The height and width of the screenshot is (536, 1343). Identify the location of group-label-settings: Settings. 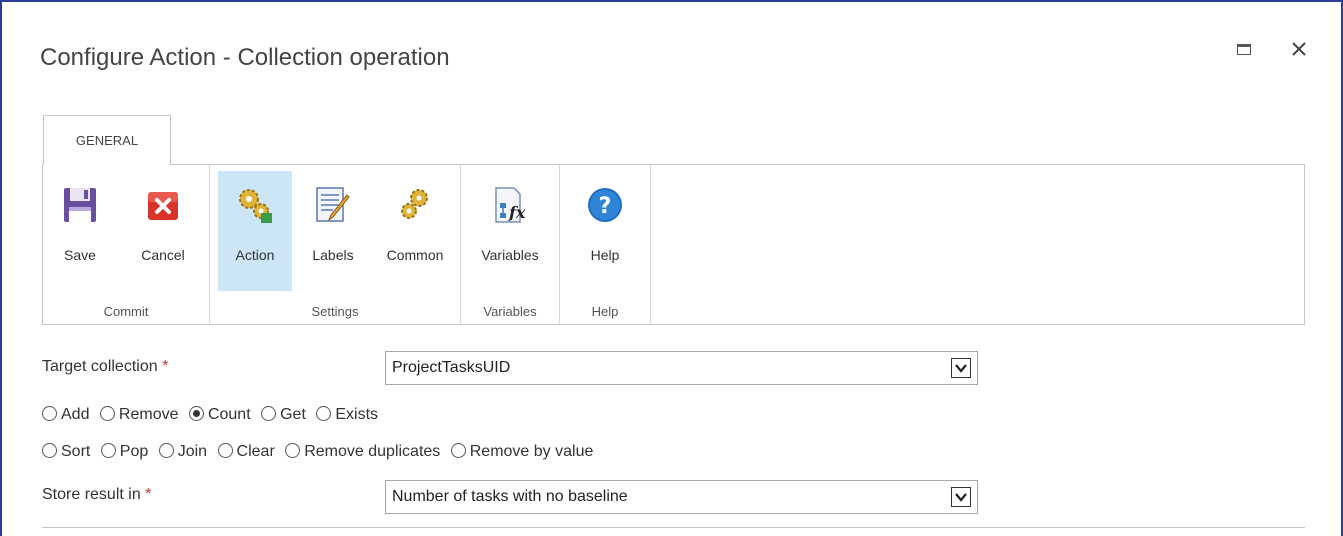
(335, 311).